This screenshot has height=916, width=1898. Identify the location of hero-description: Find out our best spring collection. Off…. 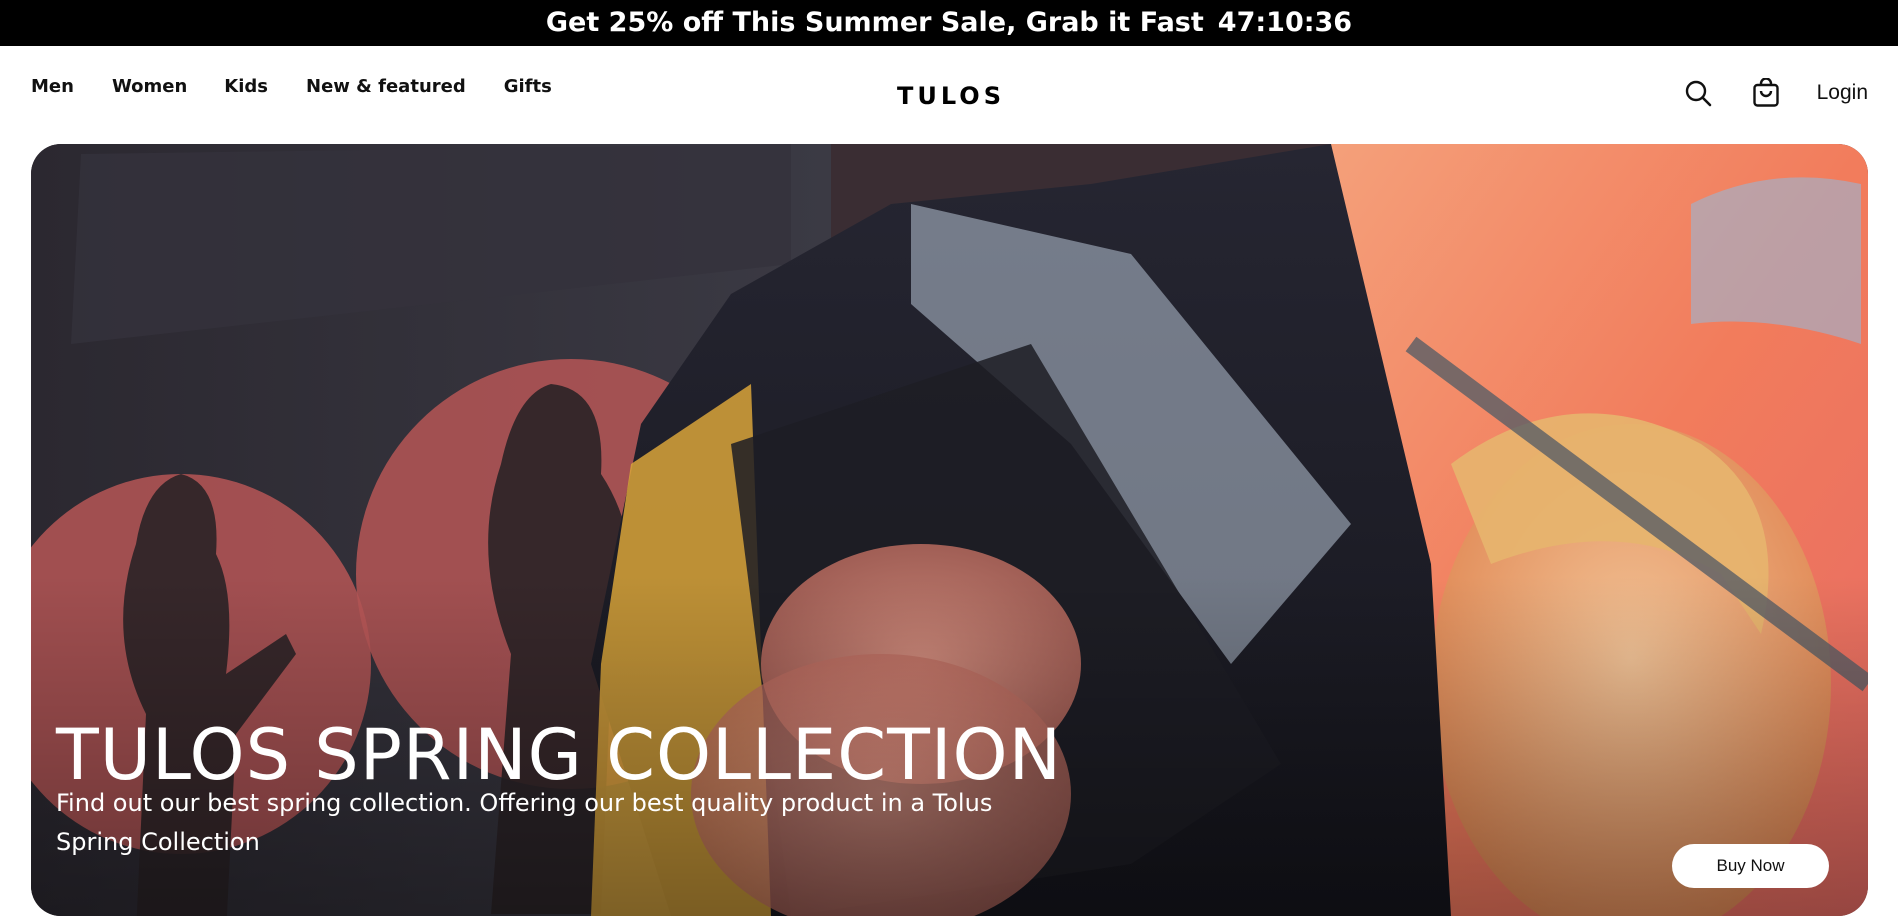
(524, 822).